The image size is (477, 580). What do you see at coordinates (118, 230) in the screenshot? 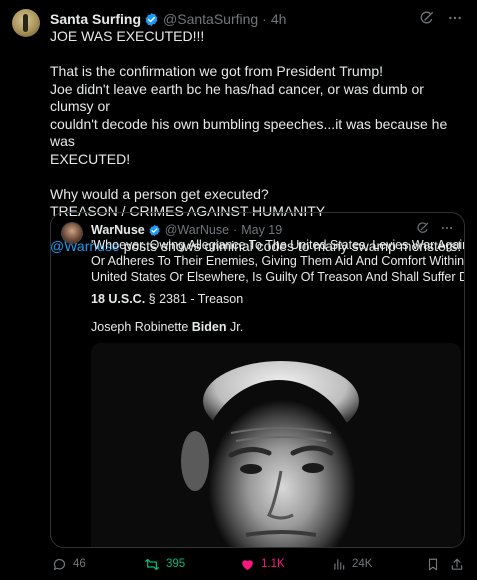
I see `quoted-author-name: WarNuse` at bounding box center [118, 230].